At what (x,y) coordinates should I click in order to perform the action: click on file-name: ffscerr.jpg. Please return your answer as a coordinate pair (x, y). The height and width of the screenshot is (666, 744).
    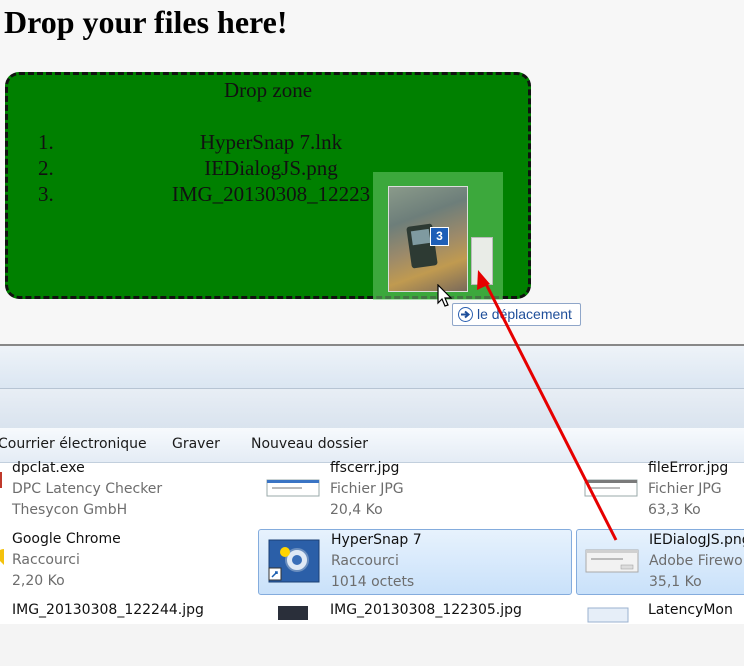
    Looking at the image, I should click on (365, 468).